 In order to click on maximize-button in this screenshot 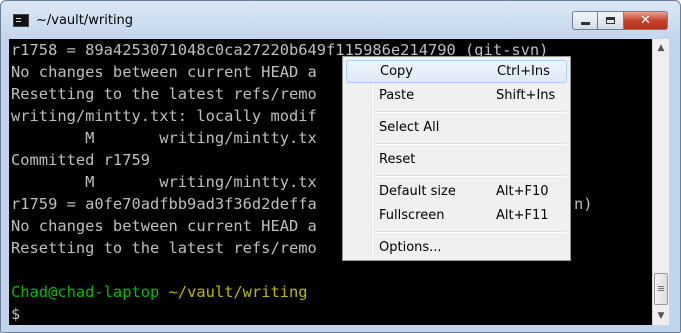, I will do `click(611, 20)`.